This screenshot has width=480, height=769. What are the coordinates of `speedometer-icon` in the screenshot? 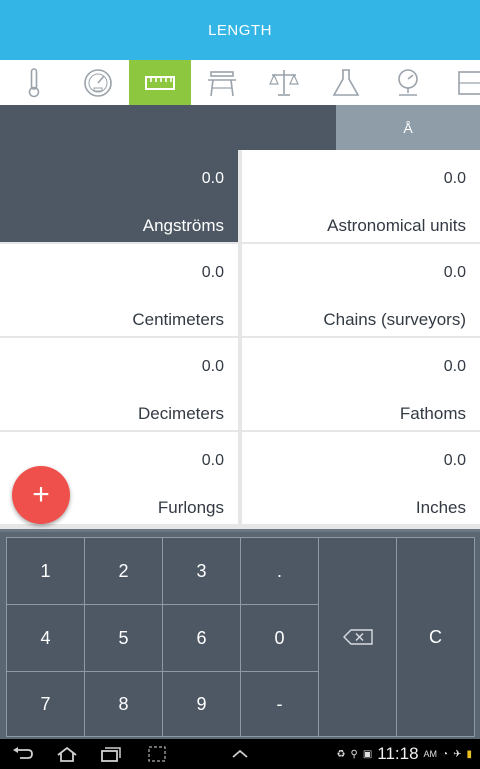 It's located at (98, 82).